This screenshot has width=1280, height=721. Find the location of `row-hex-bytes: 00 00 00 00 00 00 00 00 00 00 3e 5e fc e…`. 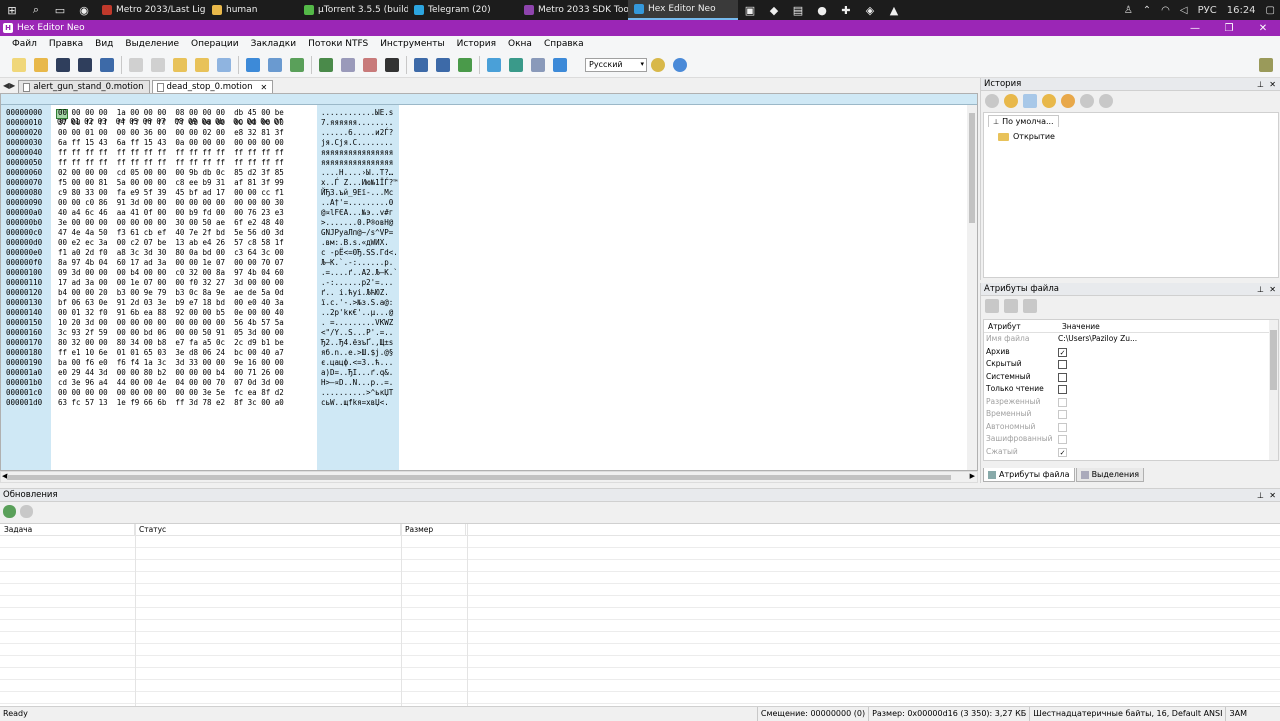

row-hex-bytes: 00 00 00 00 00 00 00 00 00 00 3e 5e fc e… is located at coordinates (171, 393).